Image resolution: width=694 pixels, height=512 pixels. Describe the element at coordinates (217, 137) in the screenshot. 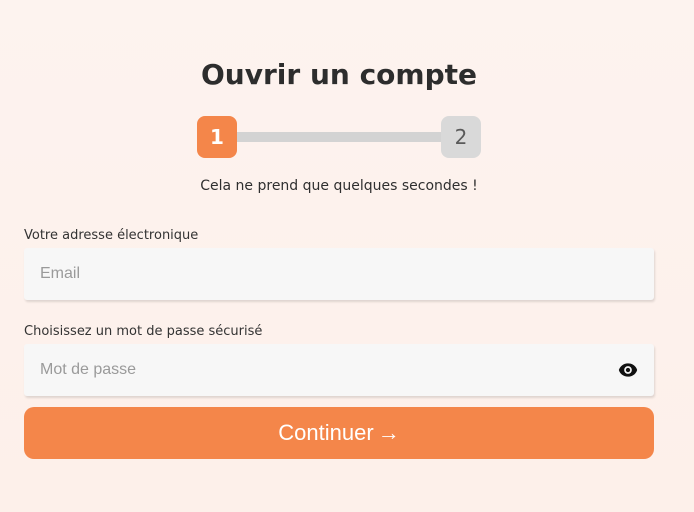

I see `step-1-indicator: 1` at that location.